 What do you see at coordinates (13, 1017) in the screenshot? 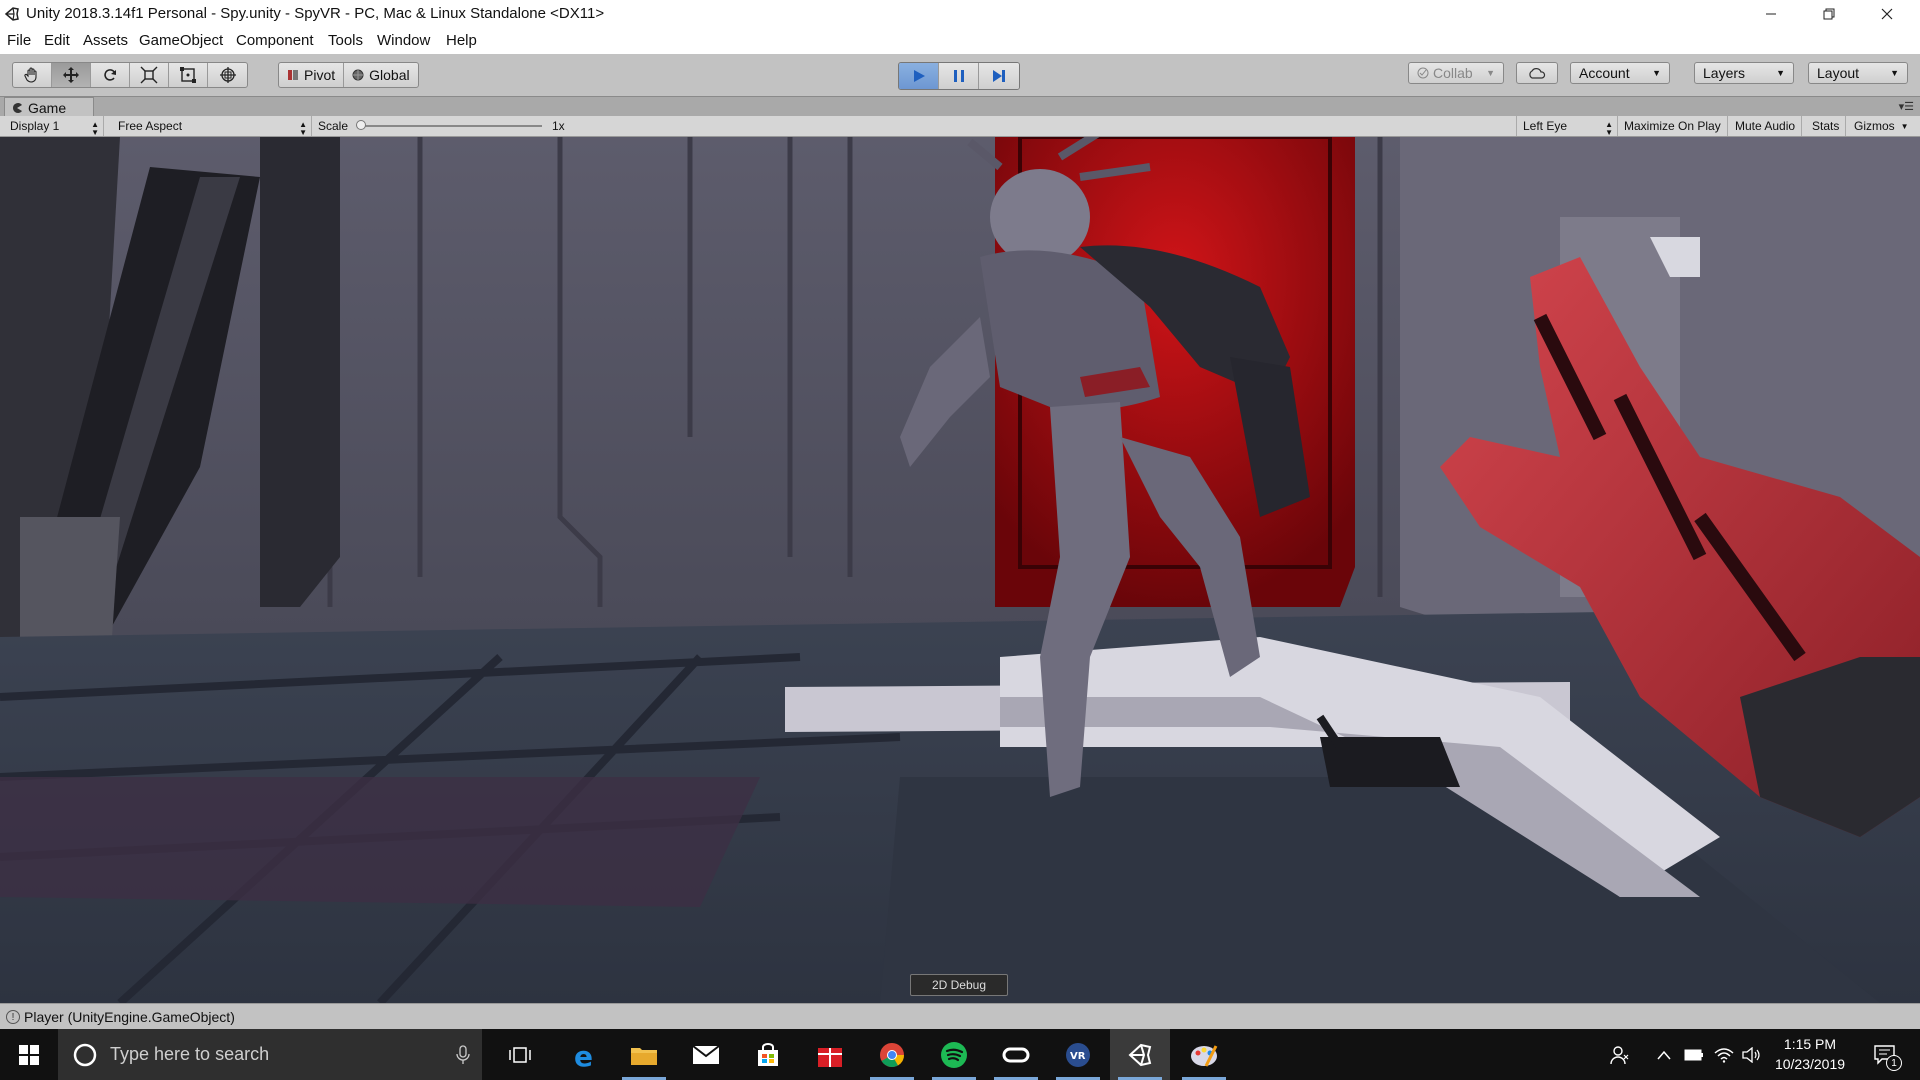
I see `info-icon: !` at bounding box center [13, 1017].